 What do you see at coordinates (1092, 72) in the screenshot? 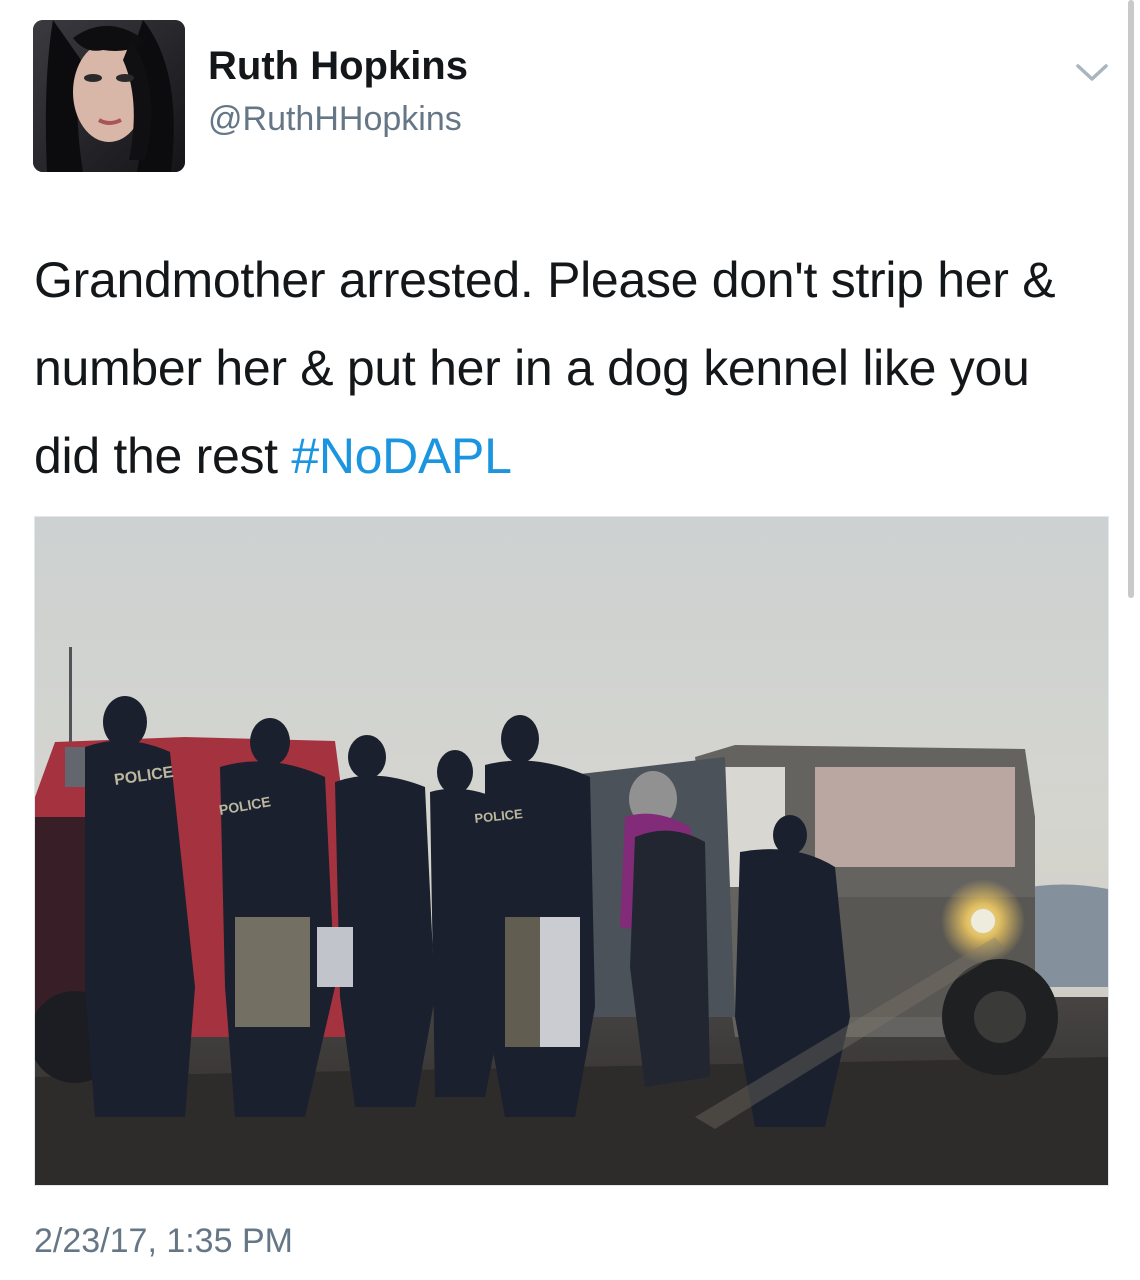
I see `chevron-down-icon` at bounding box center [1092, 72].